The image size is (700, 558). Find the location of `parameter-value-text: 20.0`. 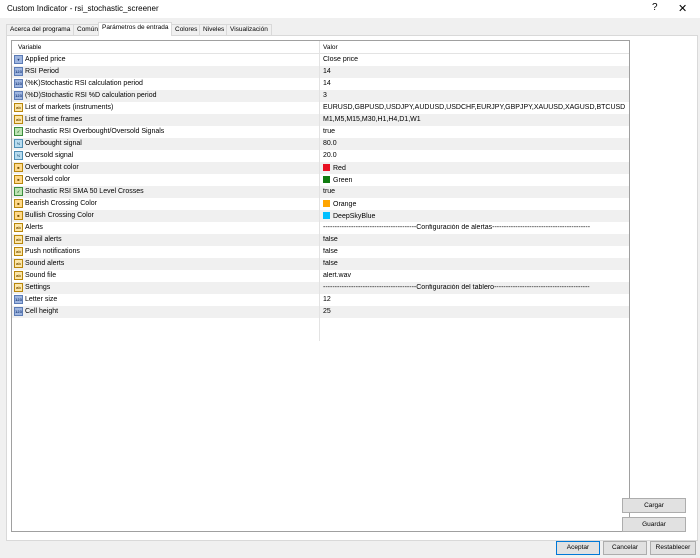

parameter-value-text: 20.0 is located at coordinates (330, 155).